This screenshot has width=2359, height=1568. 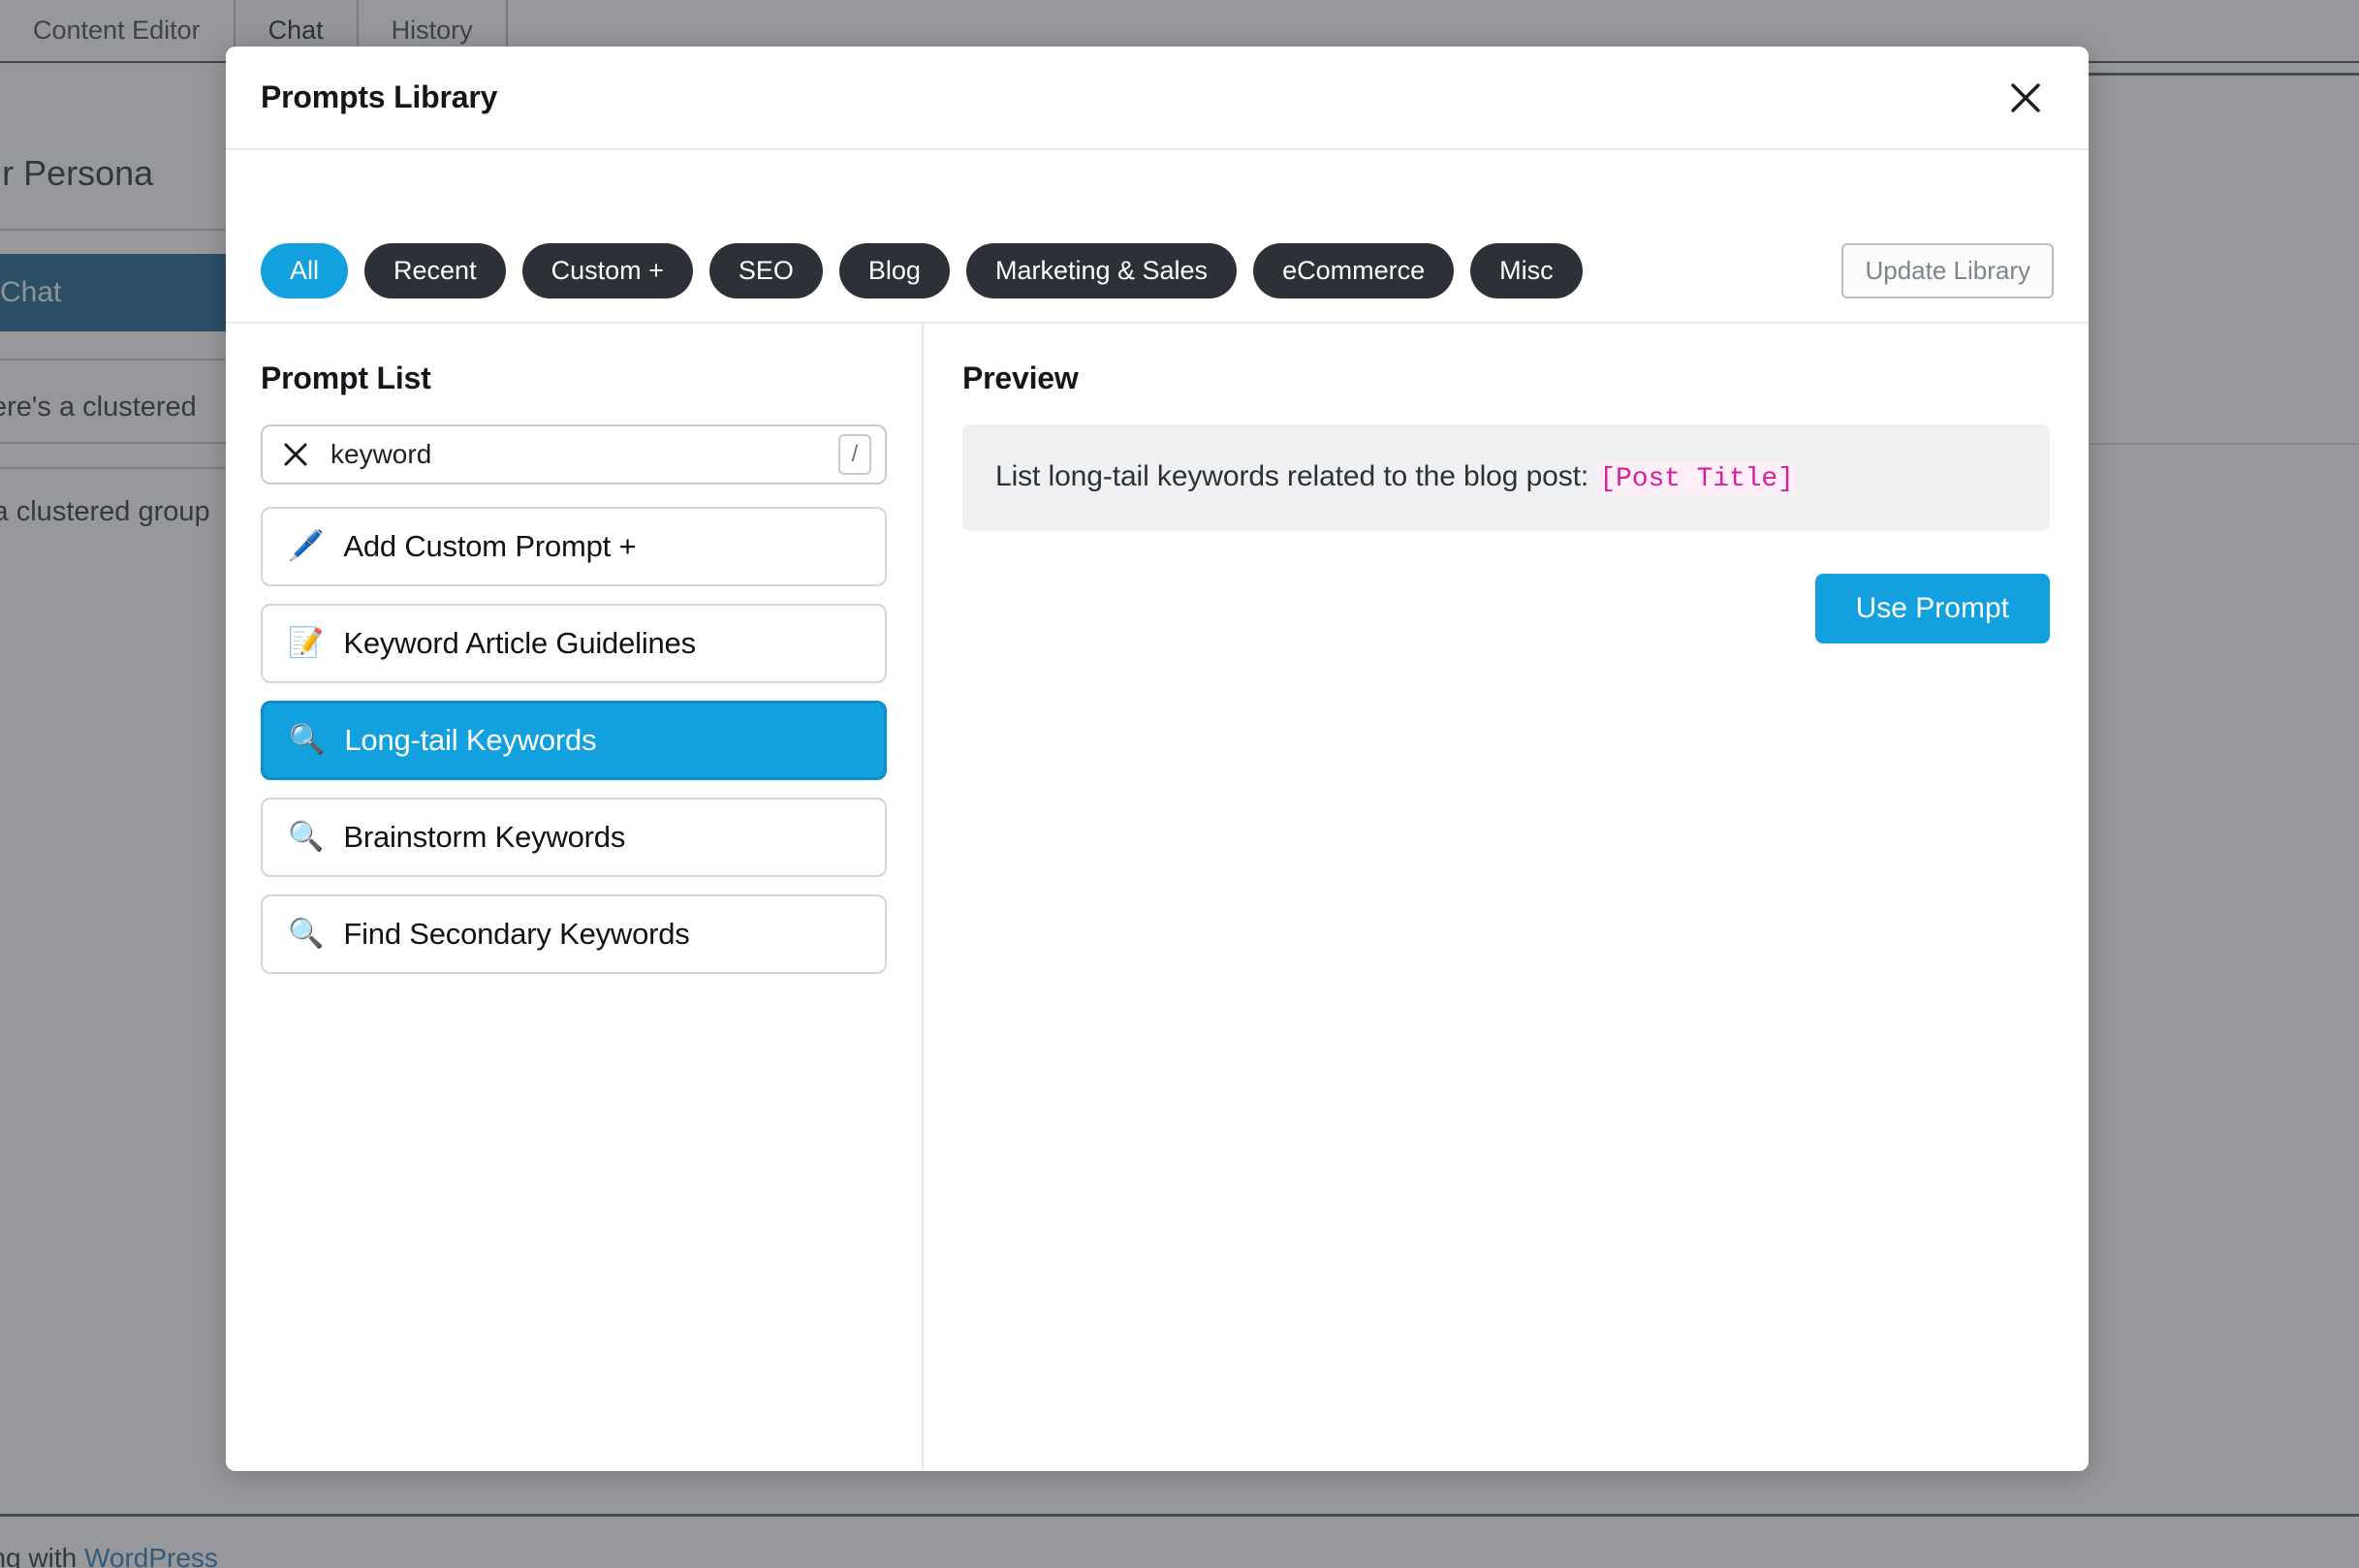 What do you see at coordinates (516, 934) in the screenshot?
I see `prompt-item-label: Find Secondary Keywords` at bounding box center [516, 934].